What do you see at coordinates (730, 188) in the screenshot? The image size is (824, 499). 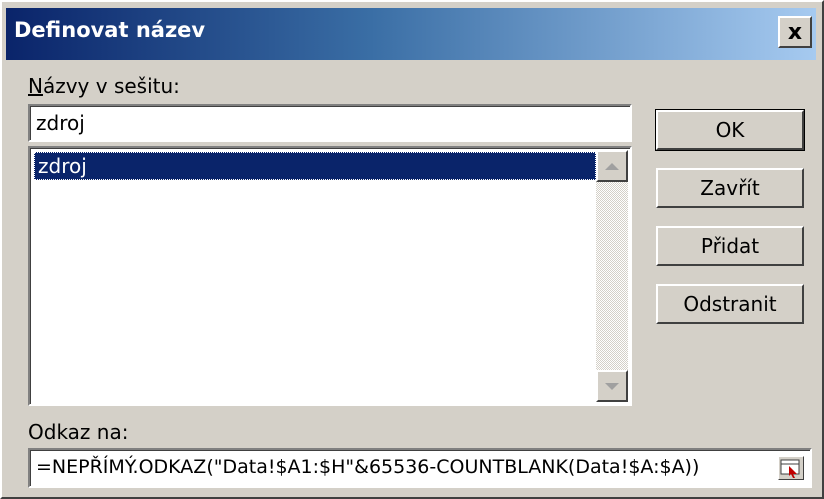 I see `close-button: Zavřít` at bounding box center [730, 188].